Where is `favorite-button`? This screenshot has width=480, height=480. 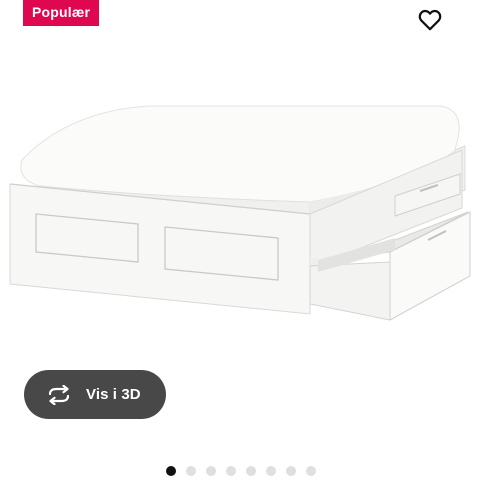 favorite-button is located at coordinates (430, 22).